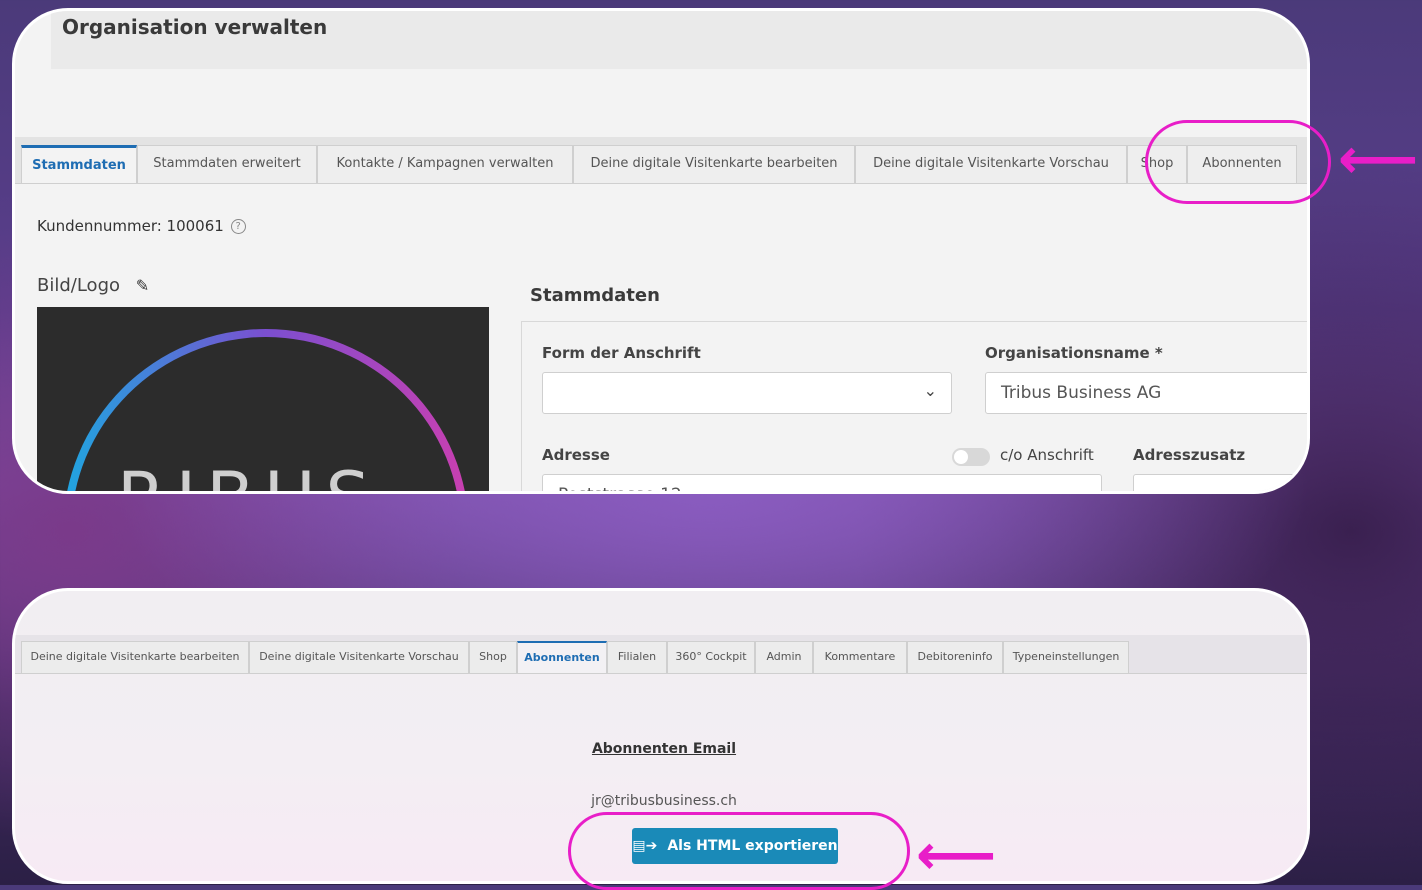 The width and height of the screenshot is (1422, 890). Describe the element at coordinates (238, 226) in the screenshot. I see `help-icon: ?` at that location.